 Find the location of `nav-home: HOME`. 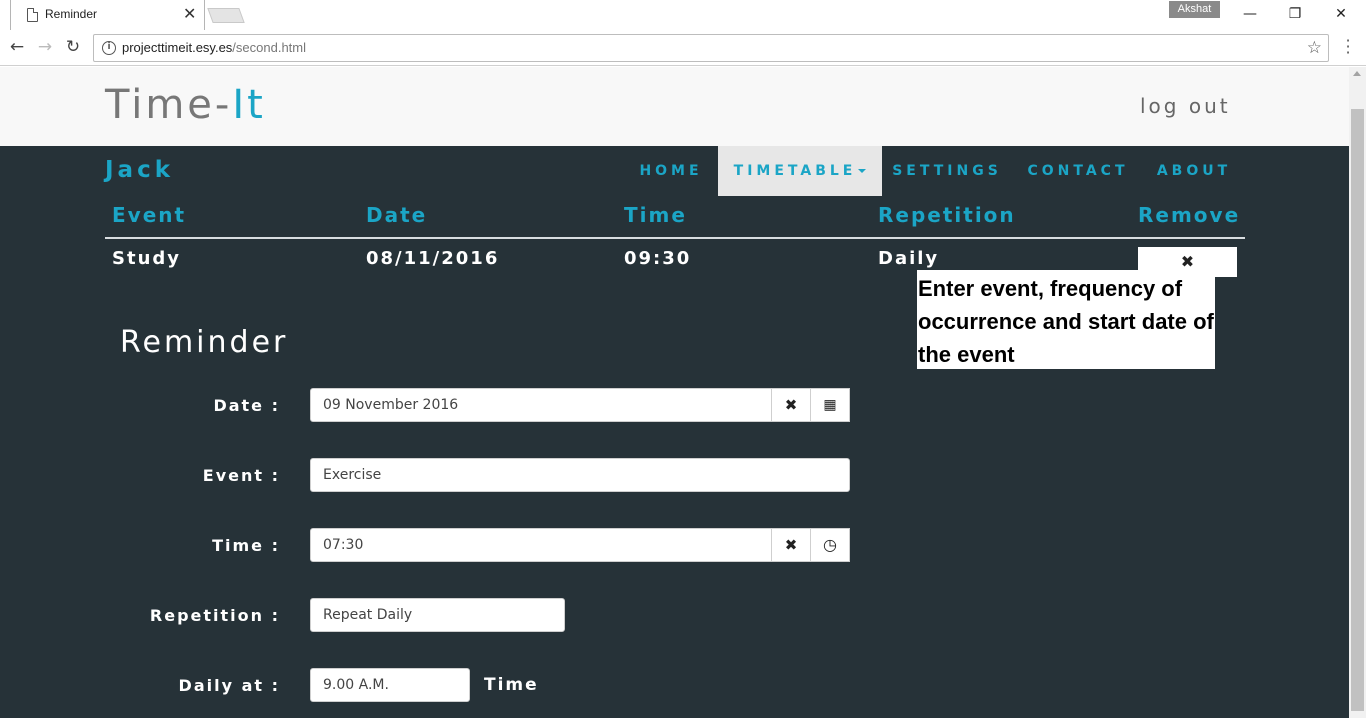

nav-home: HOME is located at coordinates (671, 171).